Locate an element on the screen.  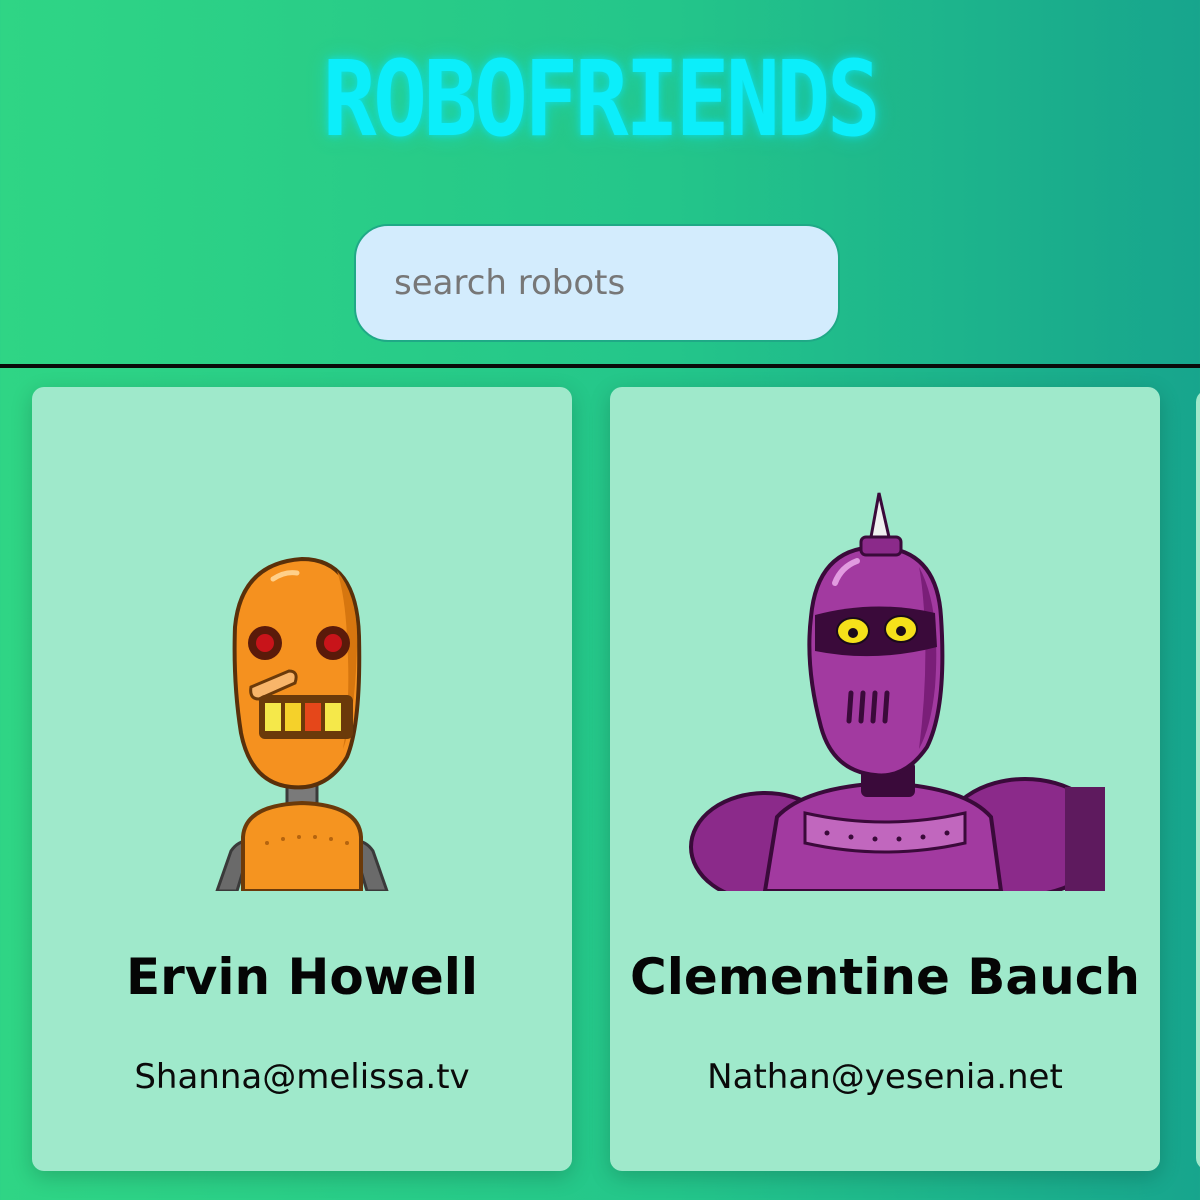
search-input is located at coordinates (597, 283).